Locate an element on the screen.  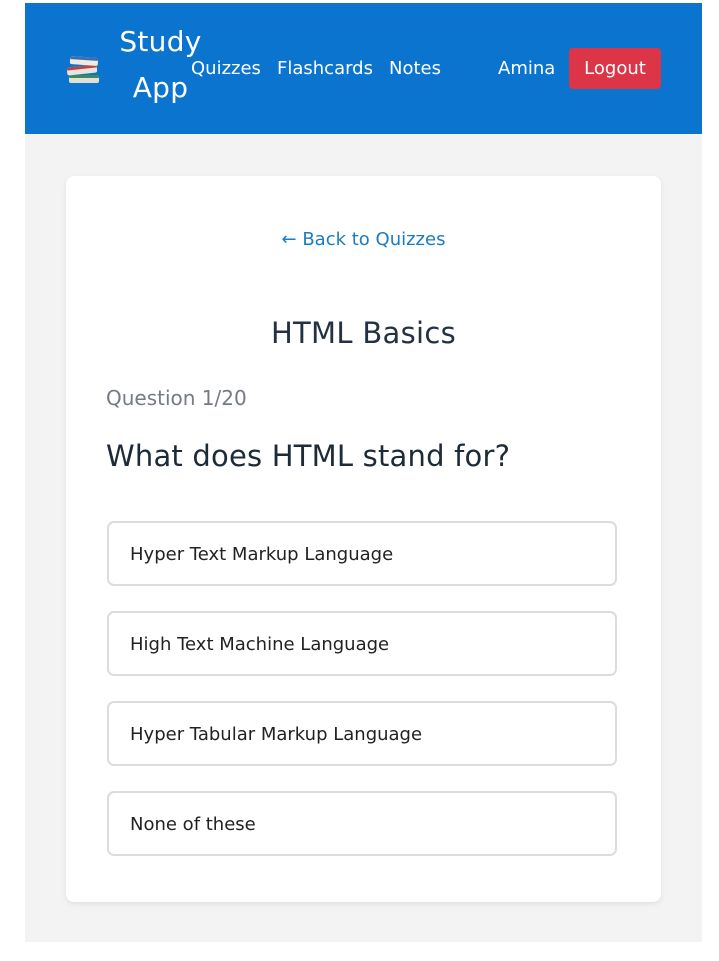
answer-option-3: Hyper Tabular Markup Language is located at coordinates (362, 733).